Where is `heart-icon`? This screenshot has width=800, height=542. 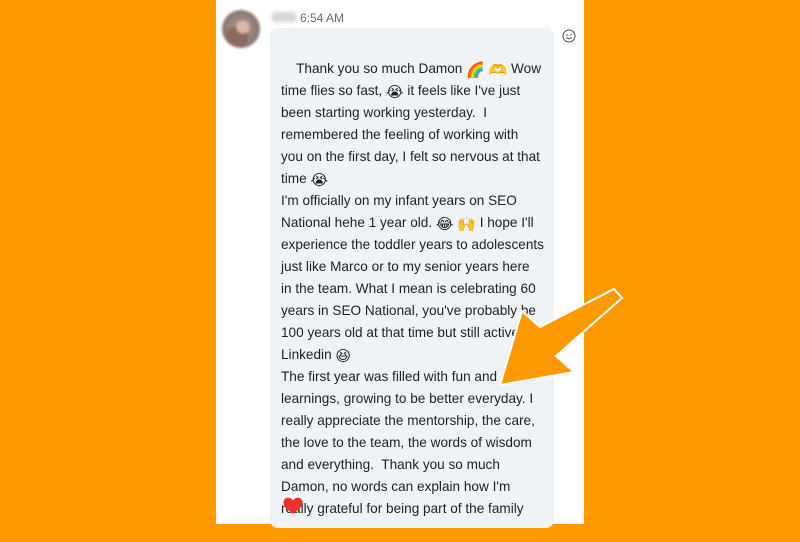
heart-icon is located at coordinates (293, 505).